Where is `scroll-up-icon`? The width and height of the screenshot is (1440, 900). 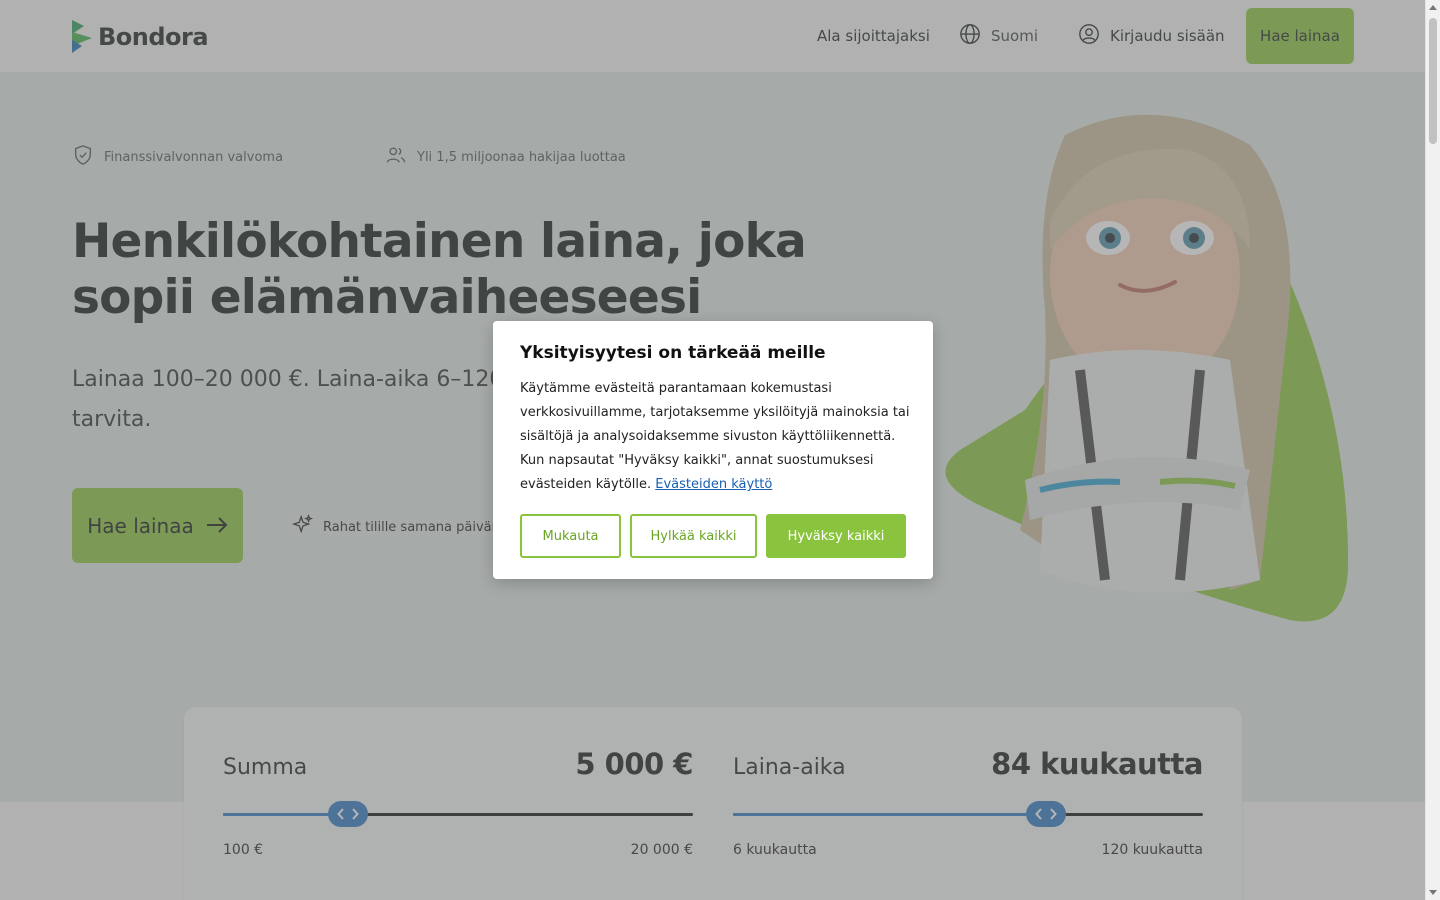
scroll-up-icon is located at coordinates (1433, 7).